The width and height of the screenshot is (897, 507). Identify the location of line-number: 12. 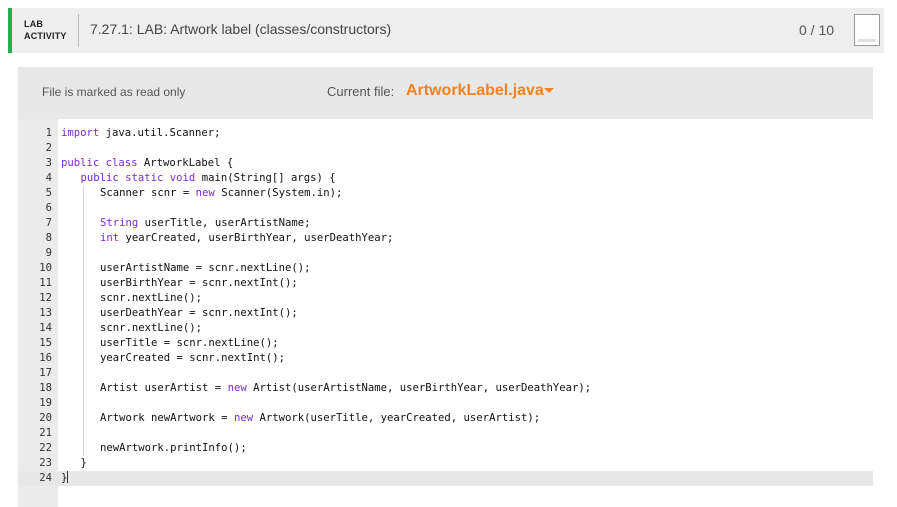
(45, 298).